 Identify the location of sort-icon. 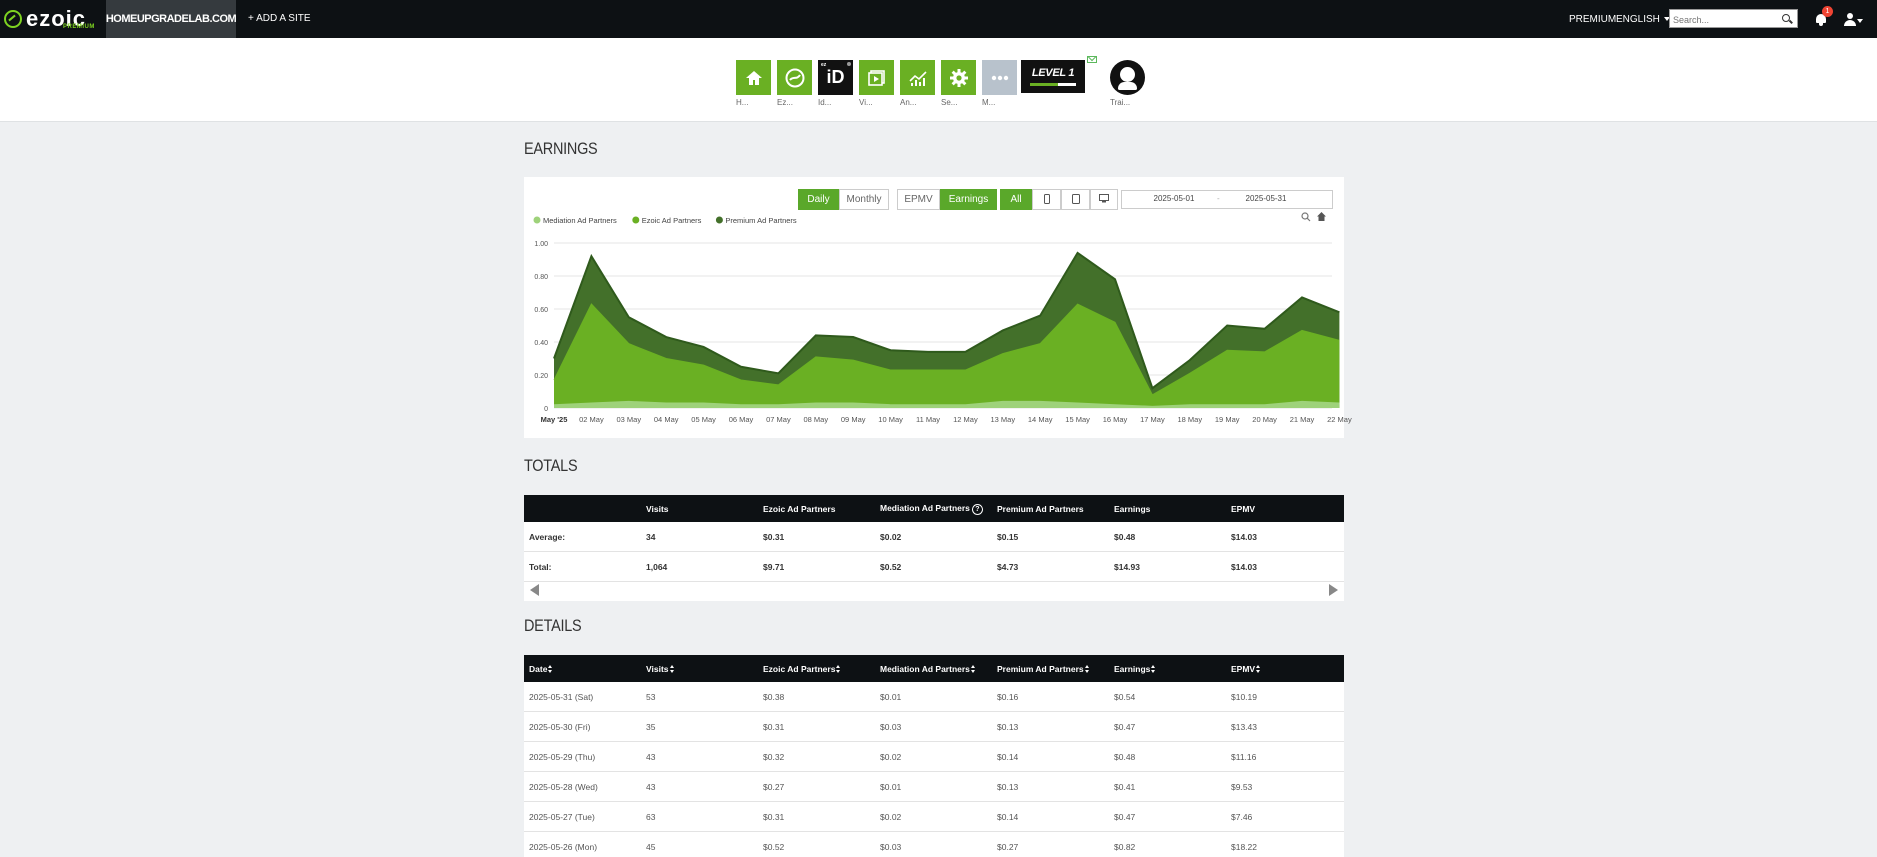
(1258, 669).